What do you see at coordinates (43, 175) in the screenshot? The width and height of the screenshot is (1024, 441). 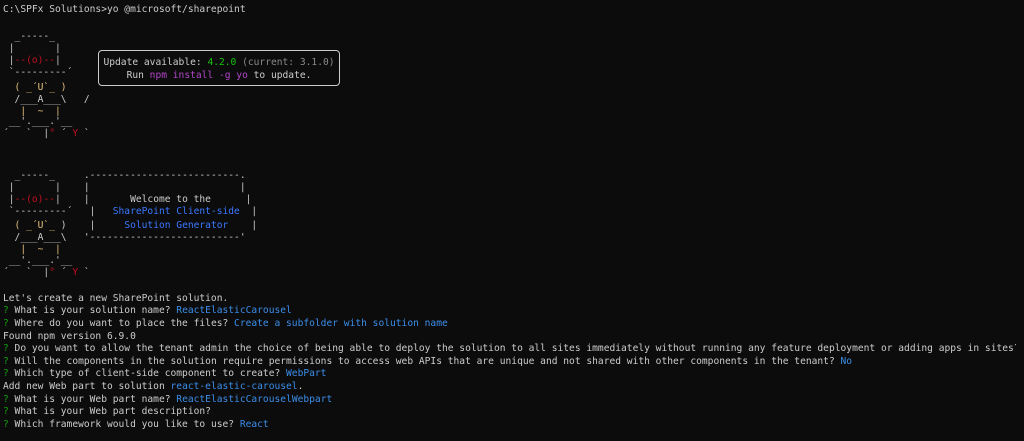 I see `art-fragment: _-----_` at bounding box center [43, 175].